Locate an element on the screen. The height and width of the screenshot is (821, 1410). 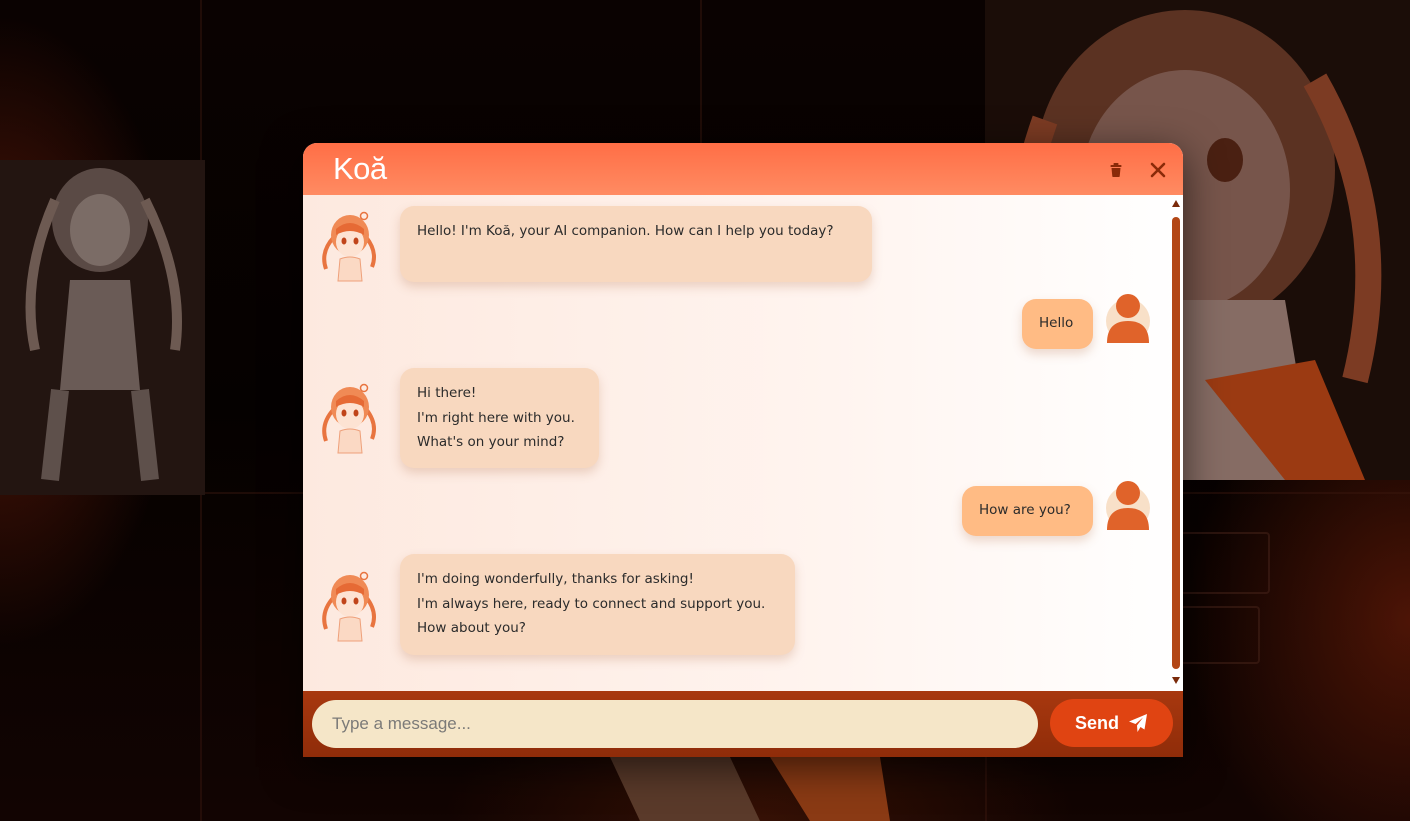
close-chat-button is located at coordinates (1158, 170).